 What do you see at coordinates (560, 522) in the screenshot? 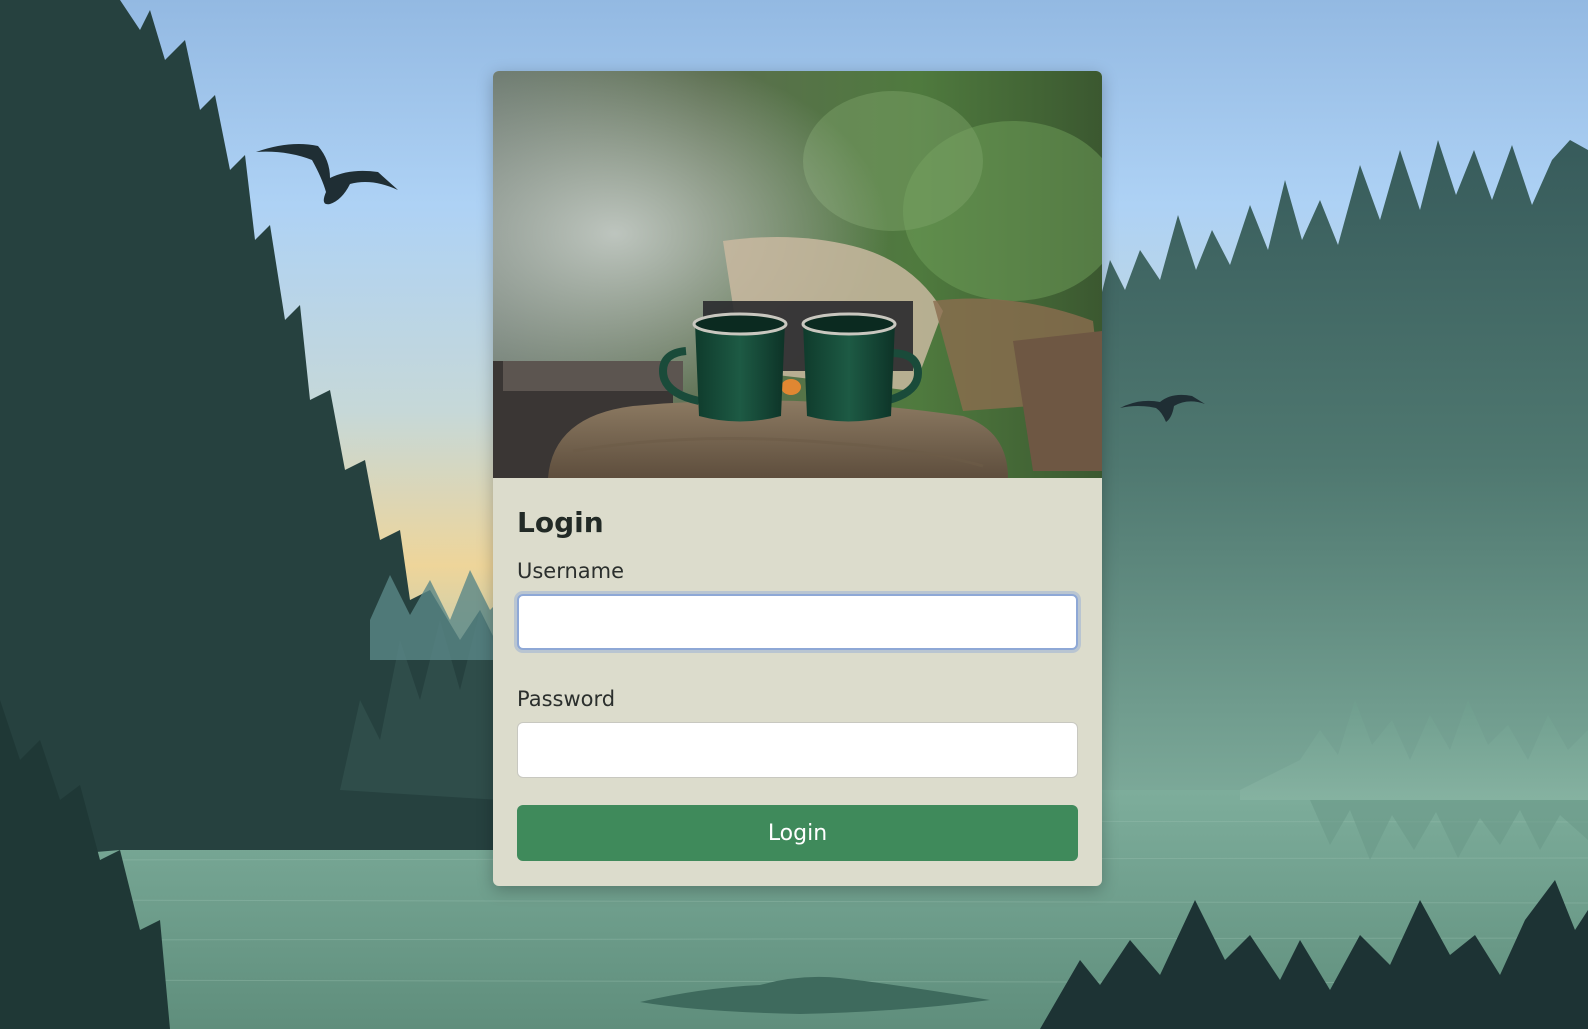
I see `login-heading: Login` at bounding box center [560, 522].